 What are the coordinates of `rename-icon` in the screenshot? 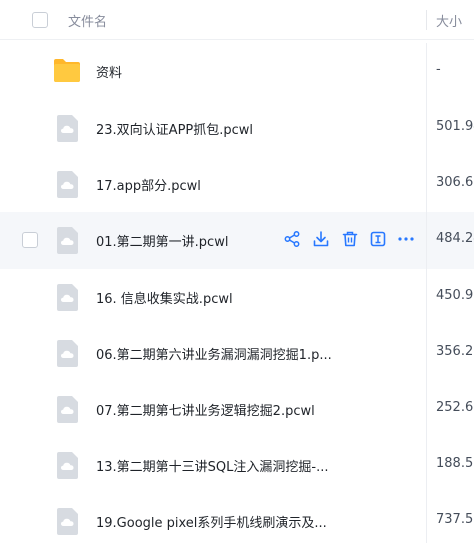 It's located at (378, 239).